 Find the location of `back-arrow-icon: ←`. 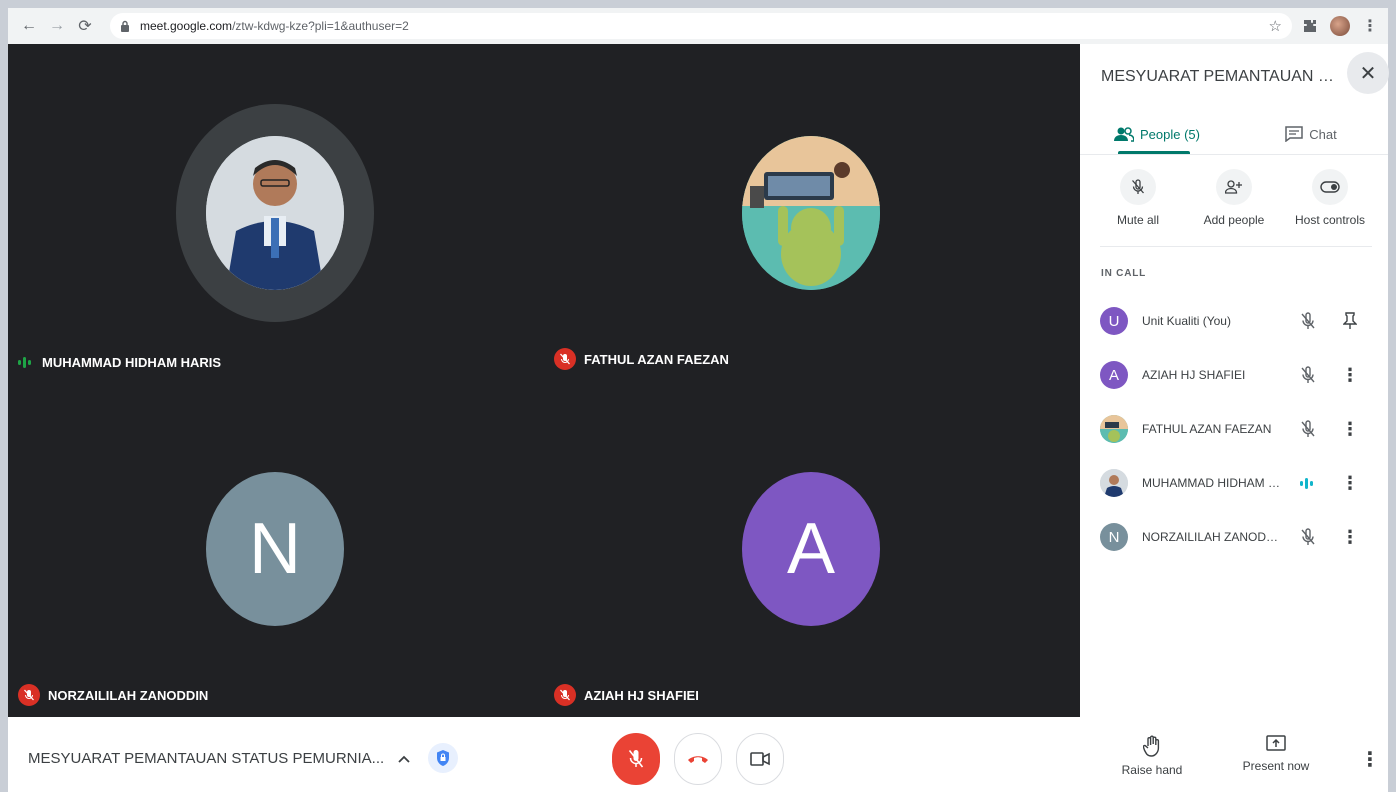

back-arrow-icon: ← is located at coordinates (29, 26).